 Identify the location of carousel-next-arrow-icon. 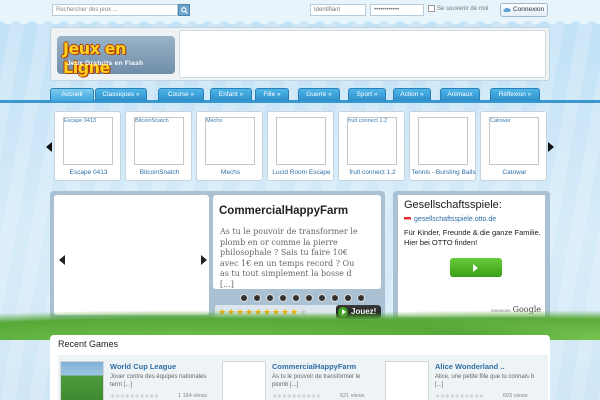
(551, 147).